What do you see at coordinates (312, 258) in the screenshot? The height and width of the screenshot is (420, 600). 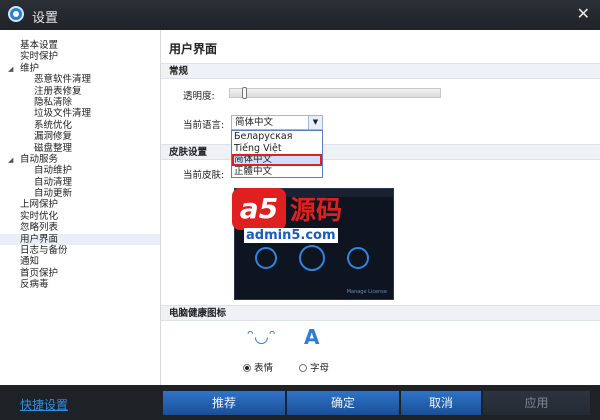 I see `skin-circle-center-icon` at bounding box center [312, 258].